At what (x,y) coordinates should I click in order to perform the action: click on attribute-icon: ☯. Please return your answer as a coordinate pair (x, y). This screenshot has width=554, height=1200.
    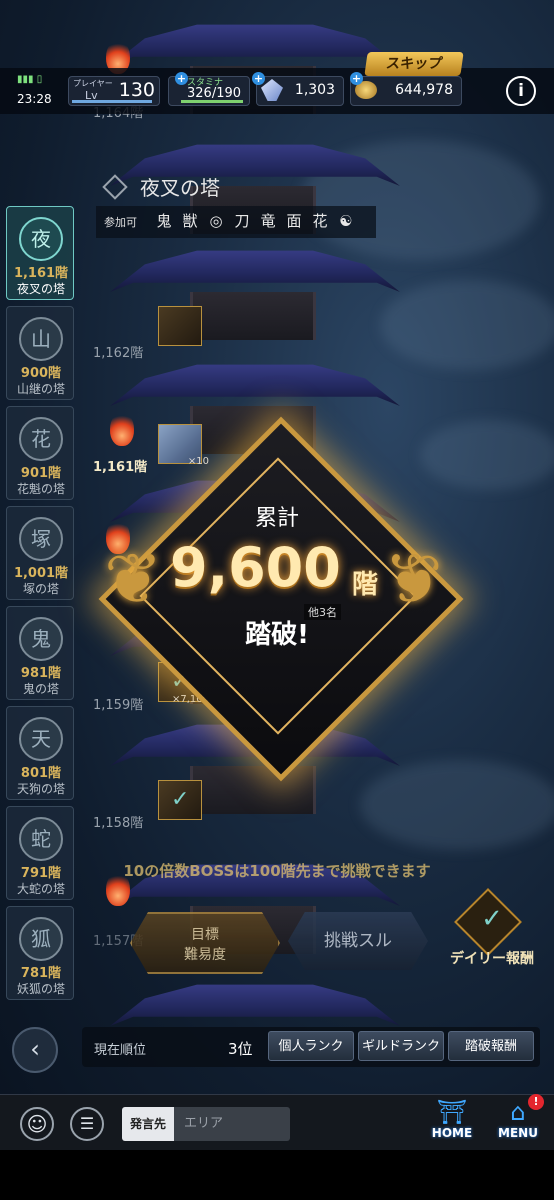
    Looking at the image, I should click on (346, 221).